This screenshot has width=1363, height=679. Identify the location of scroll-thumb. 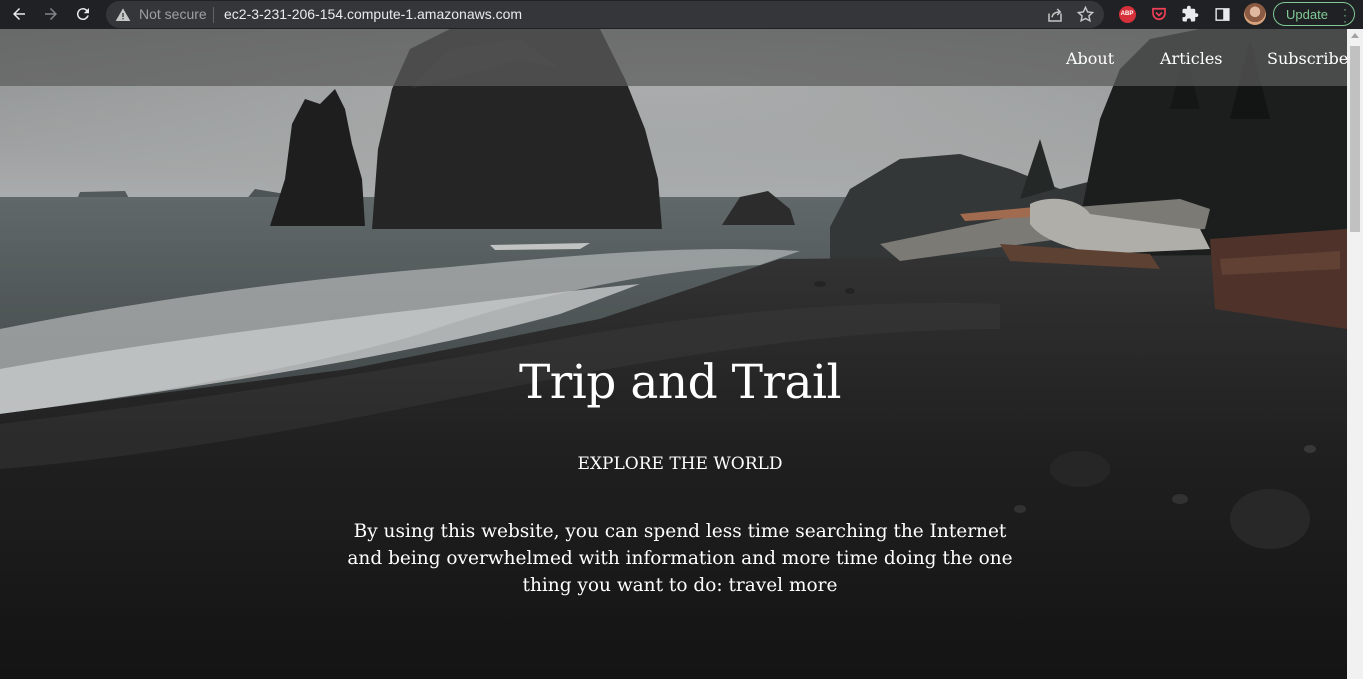
(1355, 139).